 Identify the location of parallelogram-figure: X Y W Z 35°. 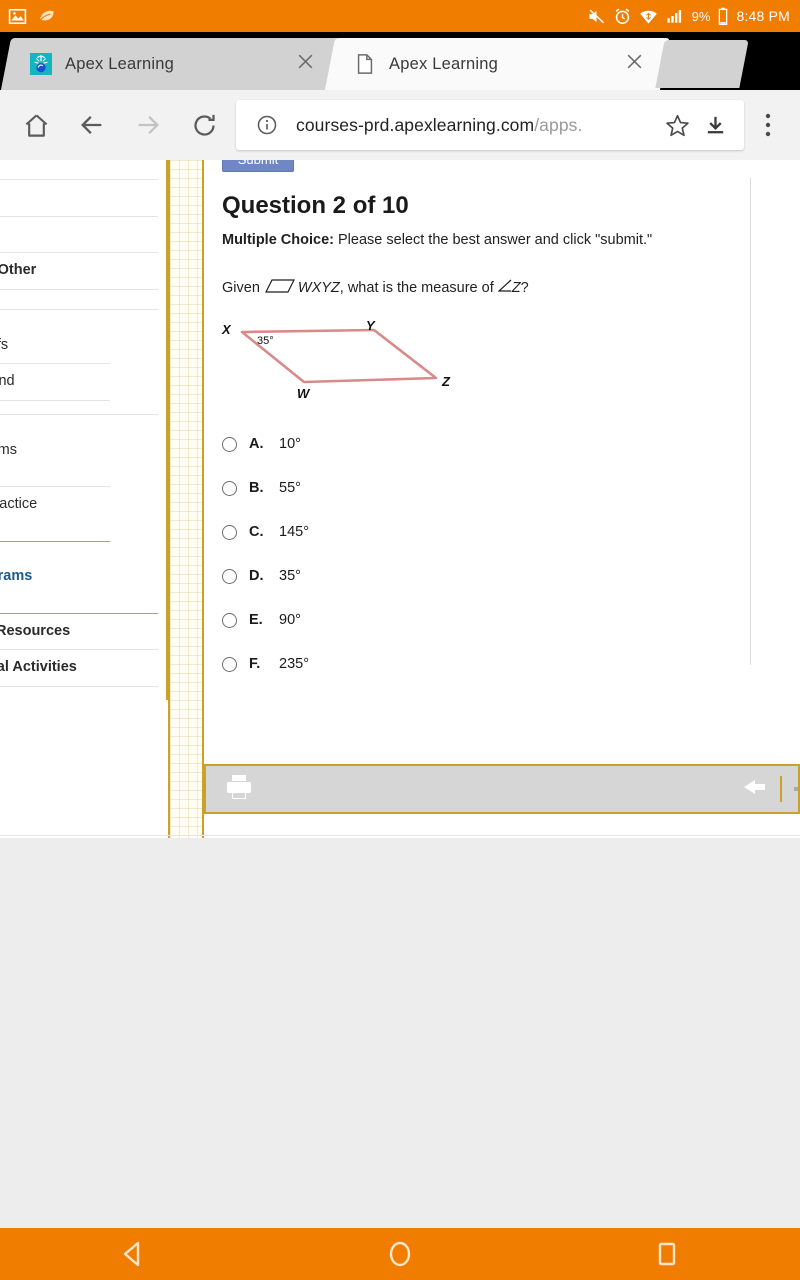
(339, 360).